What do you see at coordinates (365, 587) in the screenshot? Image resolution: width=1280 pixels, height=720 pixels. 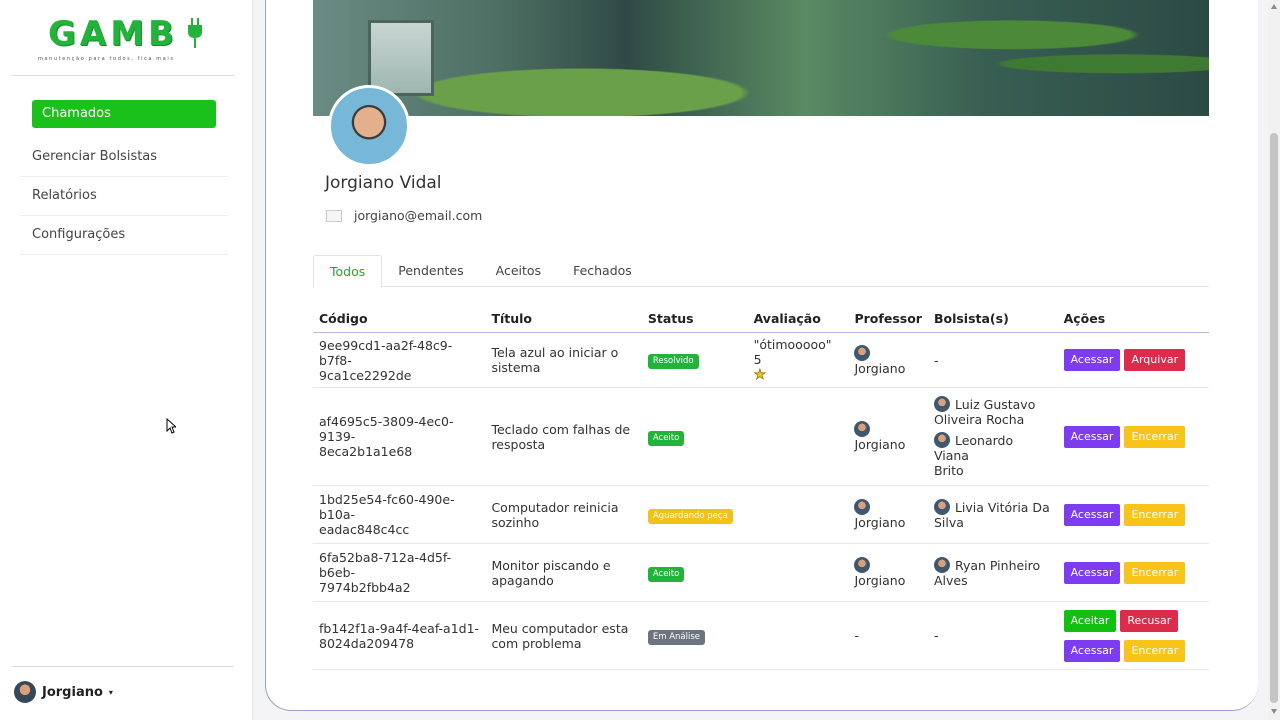 I see `code-line: 7974b2fbb4a2` at bounding box center [365, 587].